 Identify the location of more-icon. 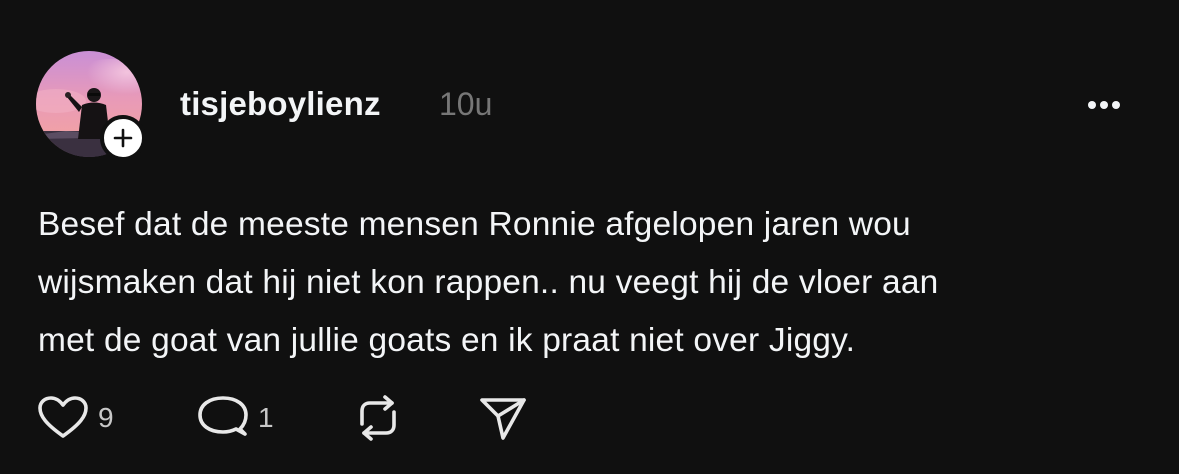
(1104, 105).